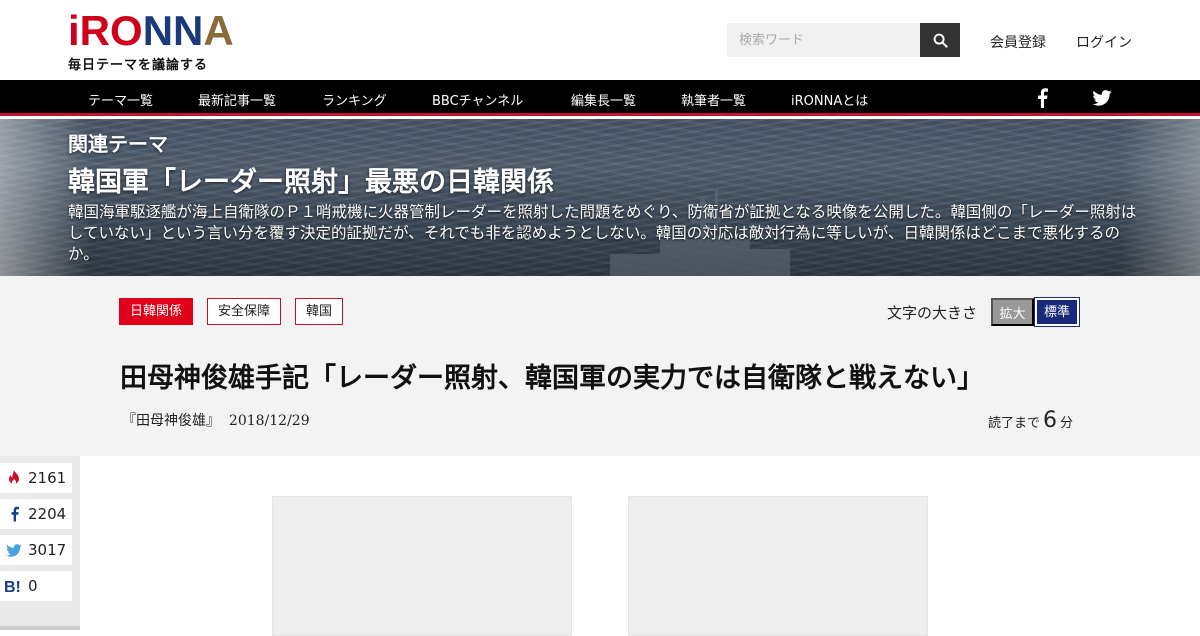  I want to click on nav-item-writers: 執筆者一覧, so click(713, 99).